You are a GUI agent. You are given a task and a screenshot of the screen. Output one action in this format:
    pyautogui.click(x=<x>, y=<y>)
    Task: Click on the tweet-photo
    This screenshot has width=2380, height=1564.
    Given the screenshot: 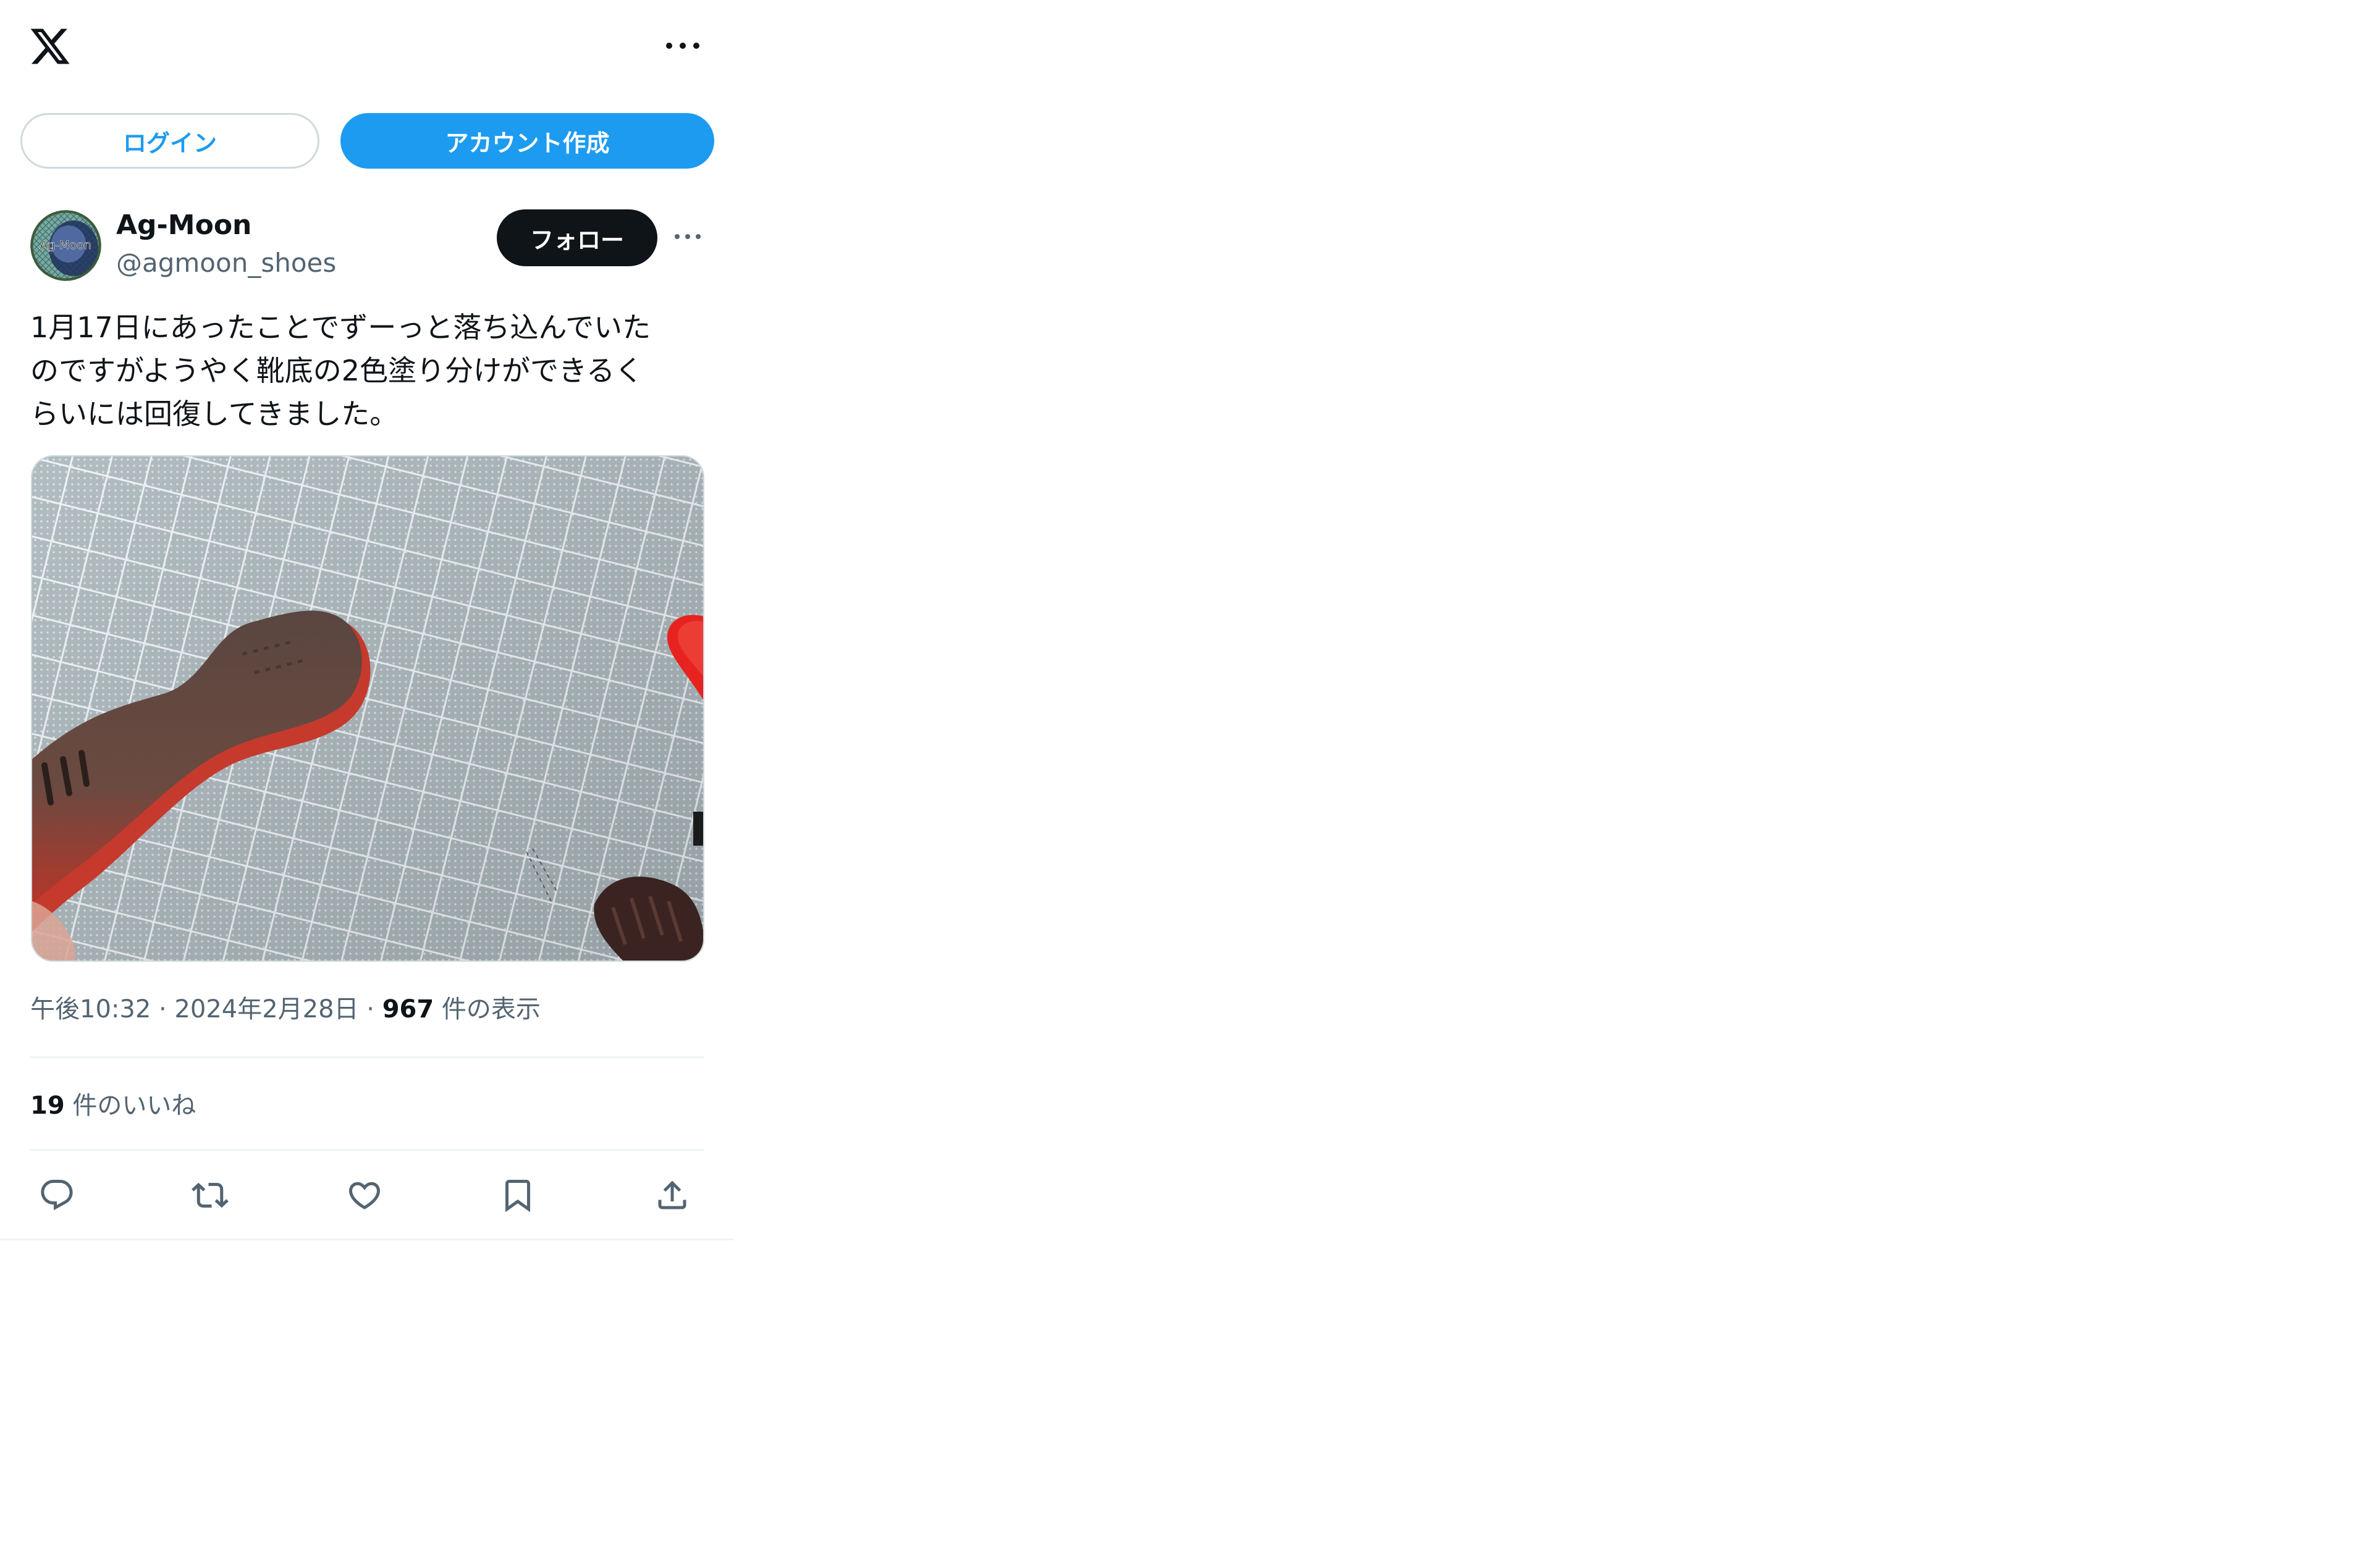 What is the action you would take?
    pyautogui.click(x=367, y=708)
    